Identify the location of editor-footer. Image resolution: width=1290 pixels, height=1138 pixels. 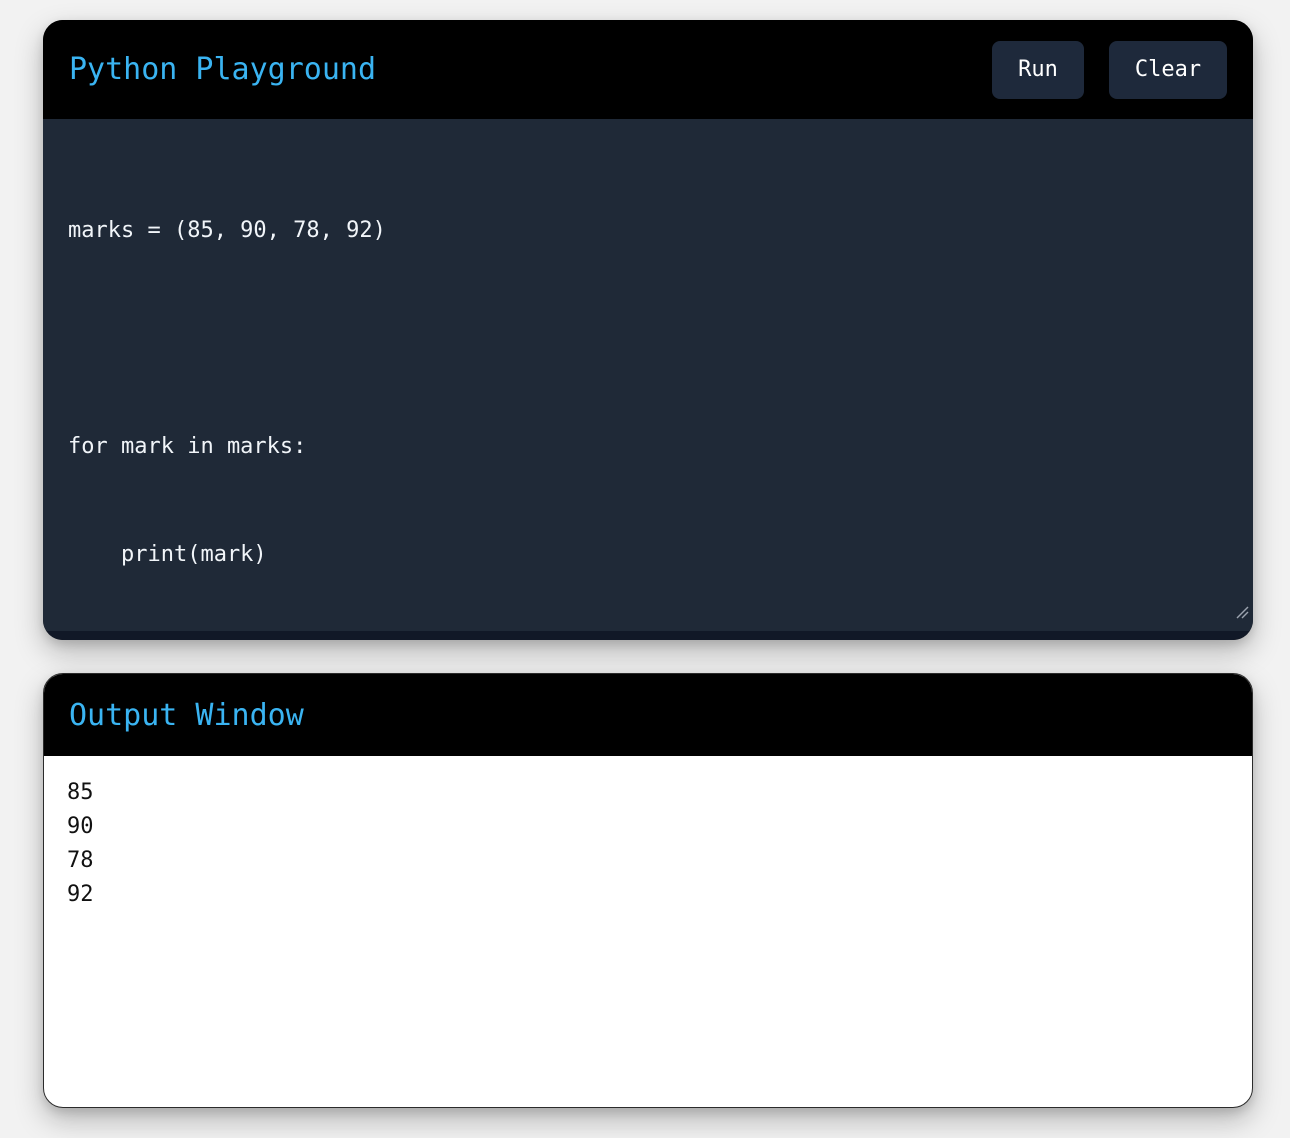
(648, 635).